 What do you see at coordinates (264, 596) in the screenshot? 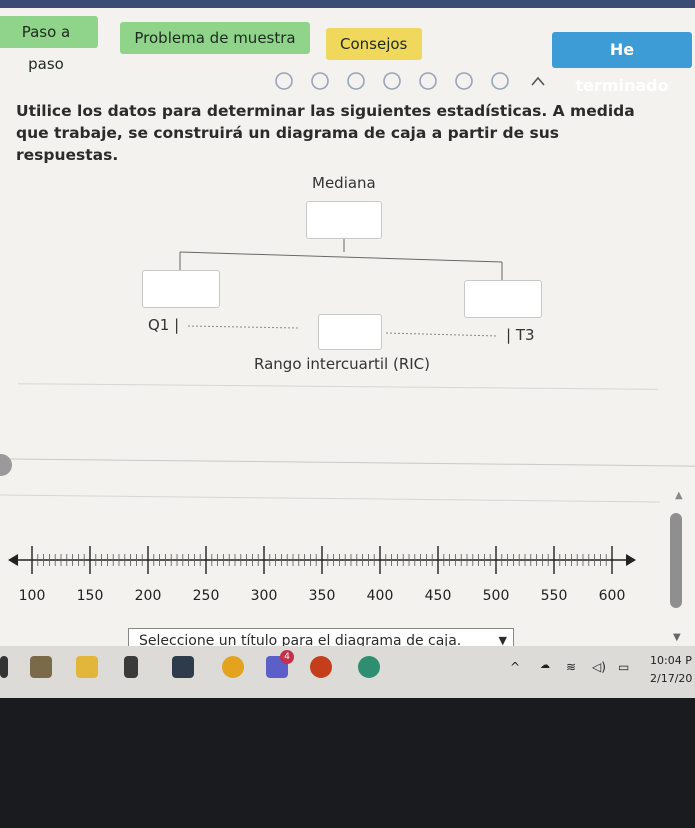
I see `tick-label: 300` at bounding box center [264, 596].